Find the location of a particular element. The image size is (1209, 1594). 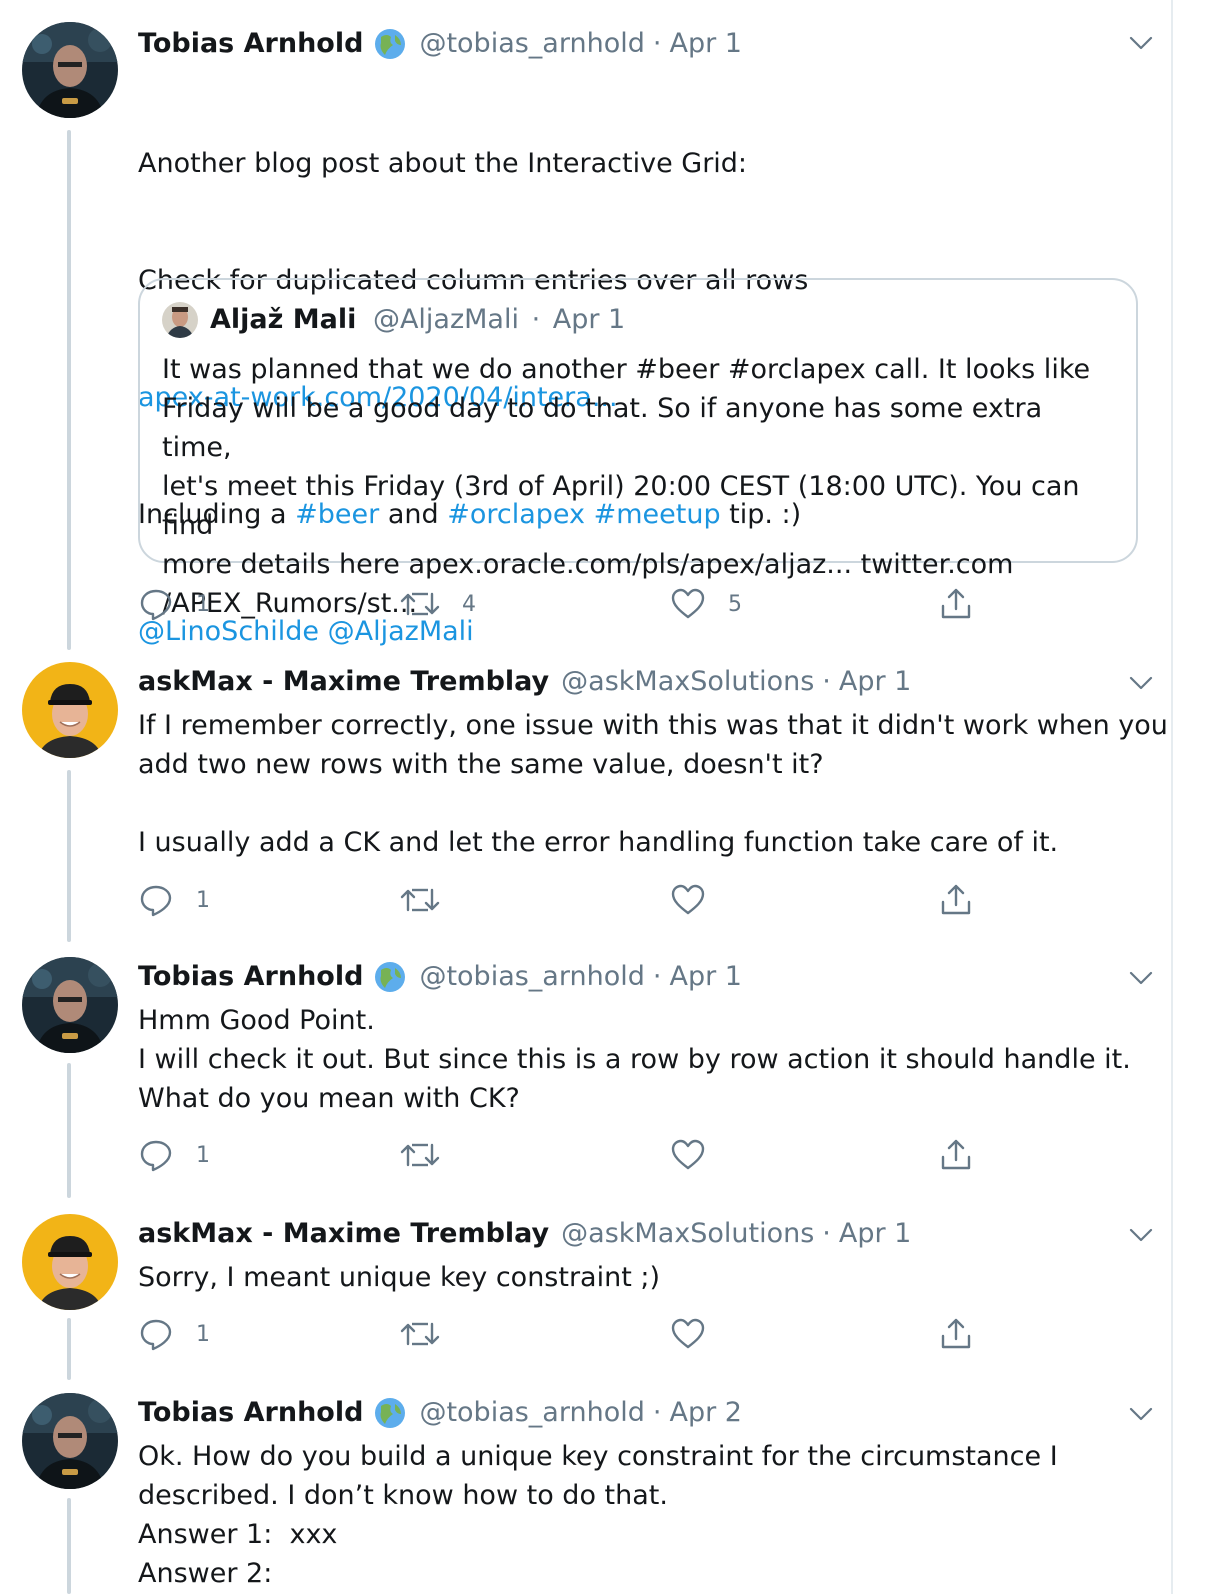

tweet-text: Sorry, I meant unique key constraint ;) is located at coordinates (399, 1277).